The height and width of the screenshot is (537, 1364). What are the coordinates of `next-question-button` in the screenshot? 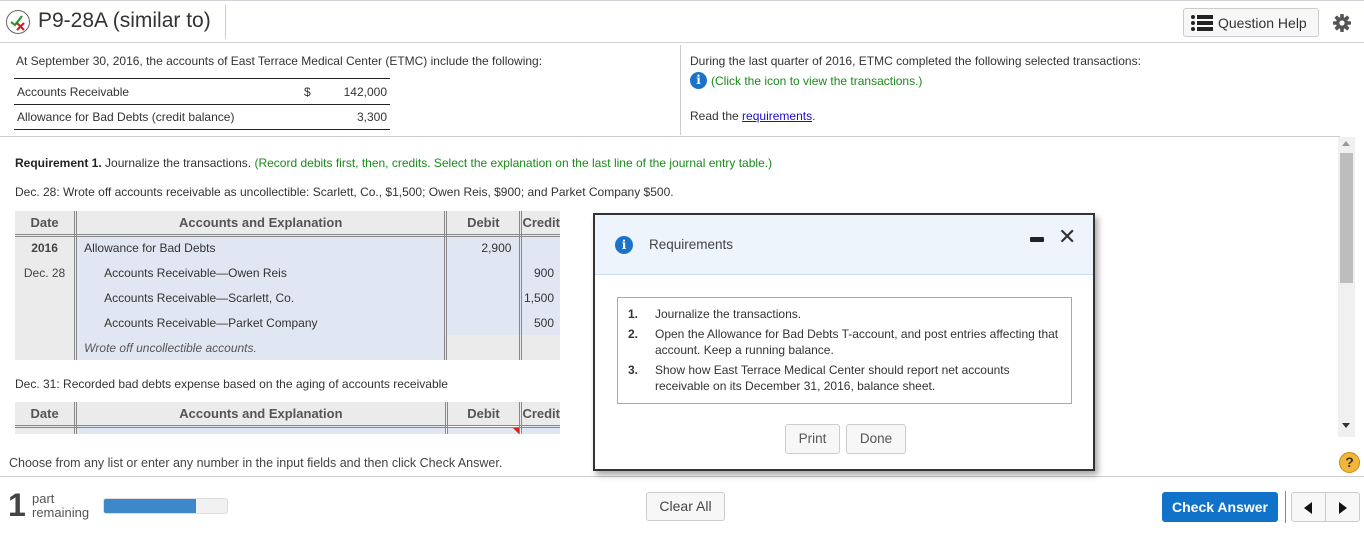 It's located at (1342, 507).